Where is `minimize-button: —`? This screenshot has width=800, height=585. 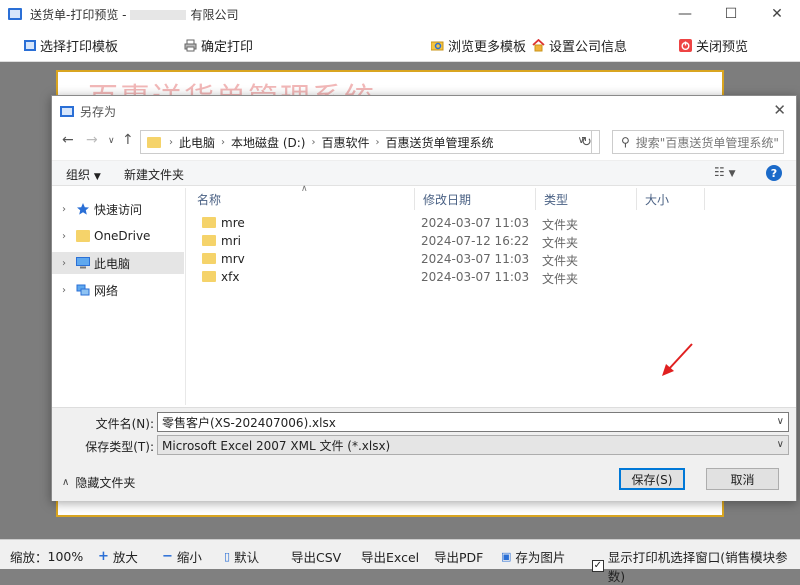
minimize-button: — is located at coordinates (685, 14).